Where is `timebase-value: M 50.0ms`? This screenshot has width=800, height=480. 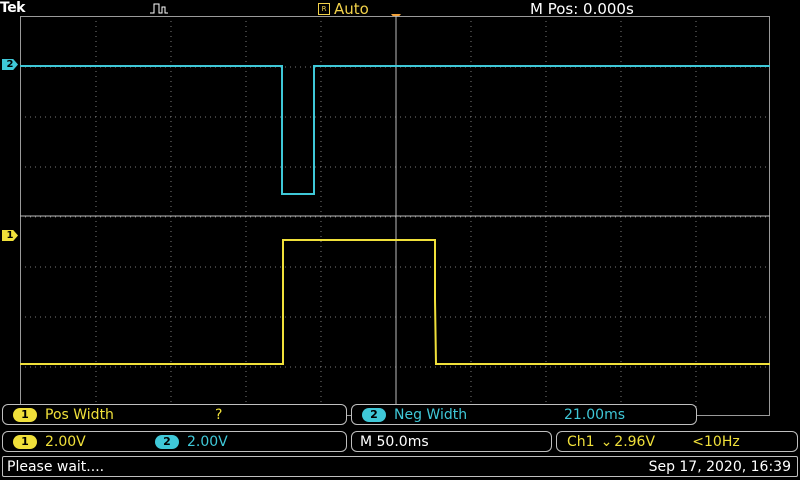 timebase-value: M 50.0ms is located at coordinates (394, 441).